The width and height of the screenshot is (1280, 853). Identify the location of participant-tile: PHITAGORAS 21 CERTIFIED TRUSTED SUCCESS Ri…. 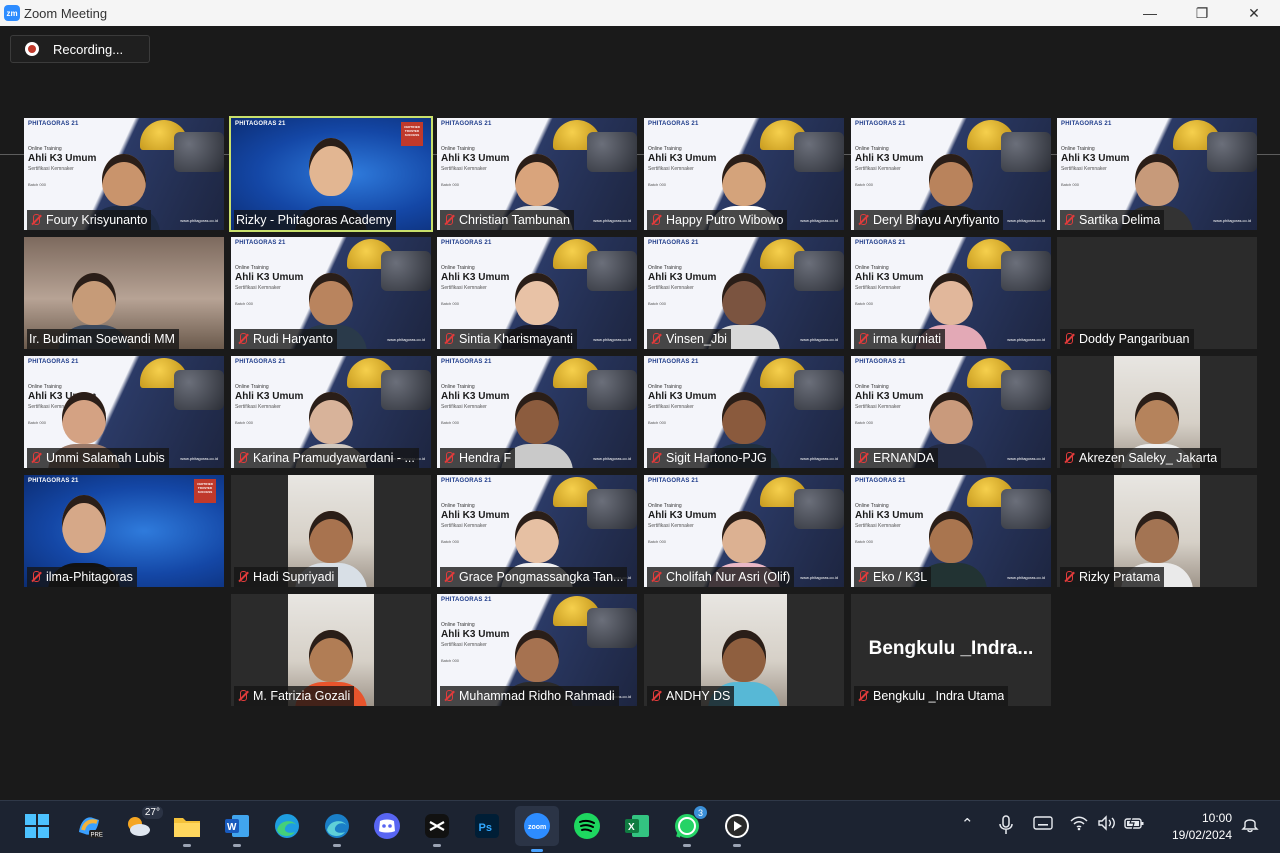
(331, 174).